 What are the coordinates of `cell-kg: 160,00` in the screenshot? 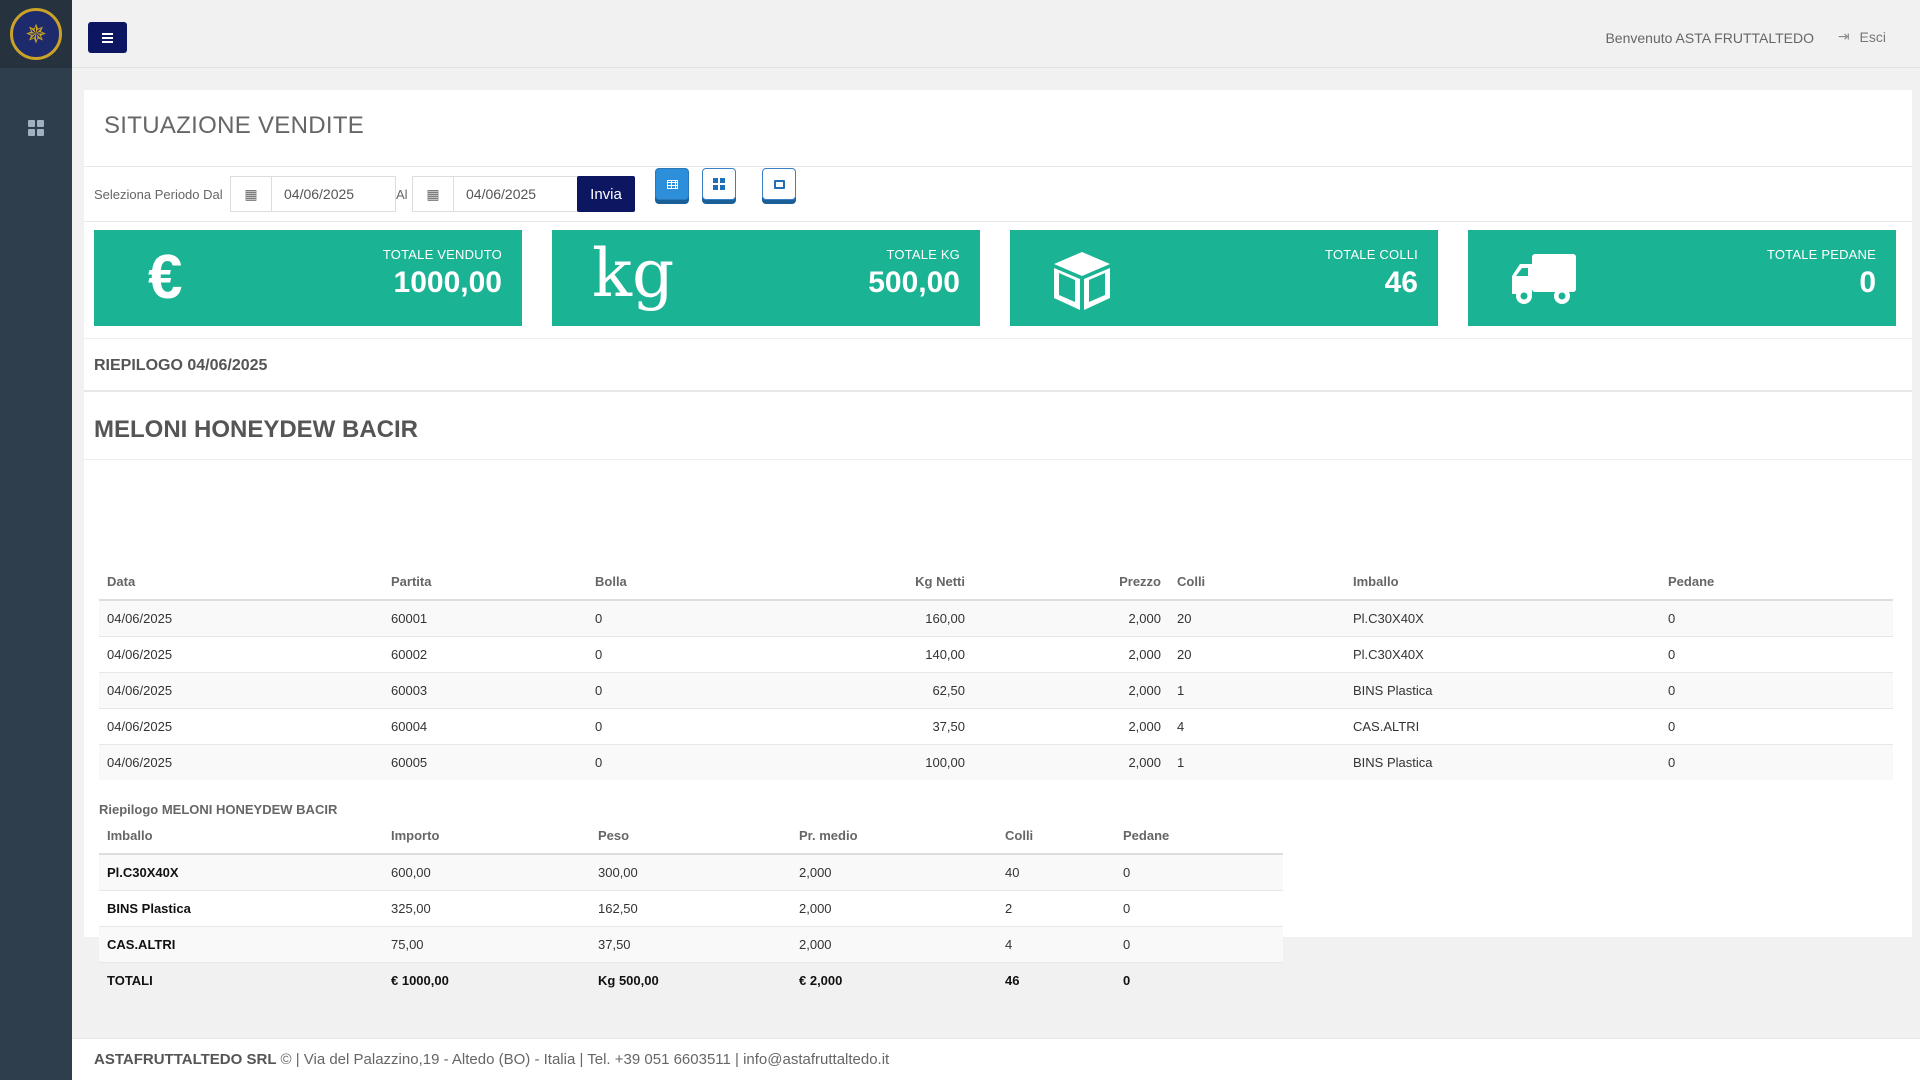 It's located at (873, 617).